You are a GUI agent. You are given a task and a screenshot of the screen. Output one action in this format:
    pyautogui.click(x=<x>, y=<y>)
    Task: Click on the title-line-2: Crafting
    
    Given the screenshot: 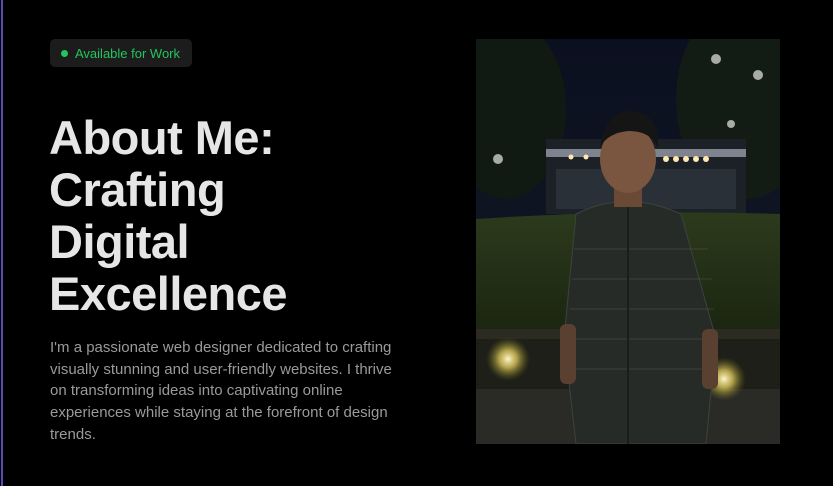 What is the action you would take?
    pyautogui.click(x=137, y=190)
    